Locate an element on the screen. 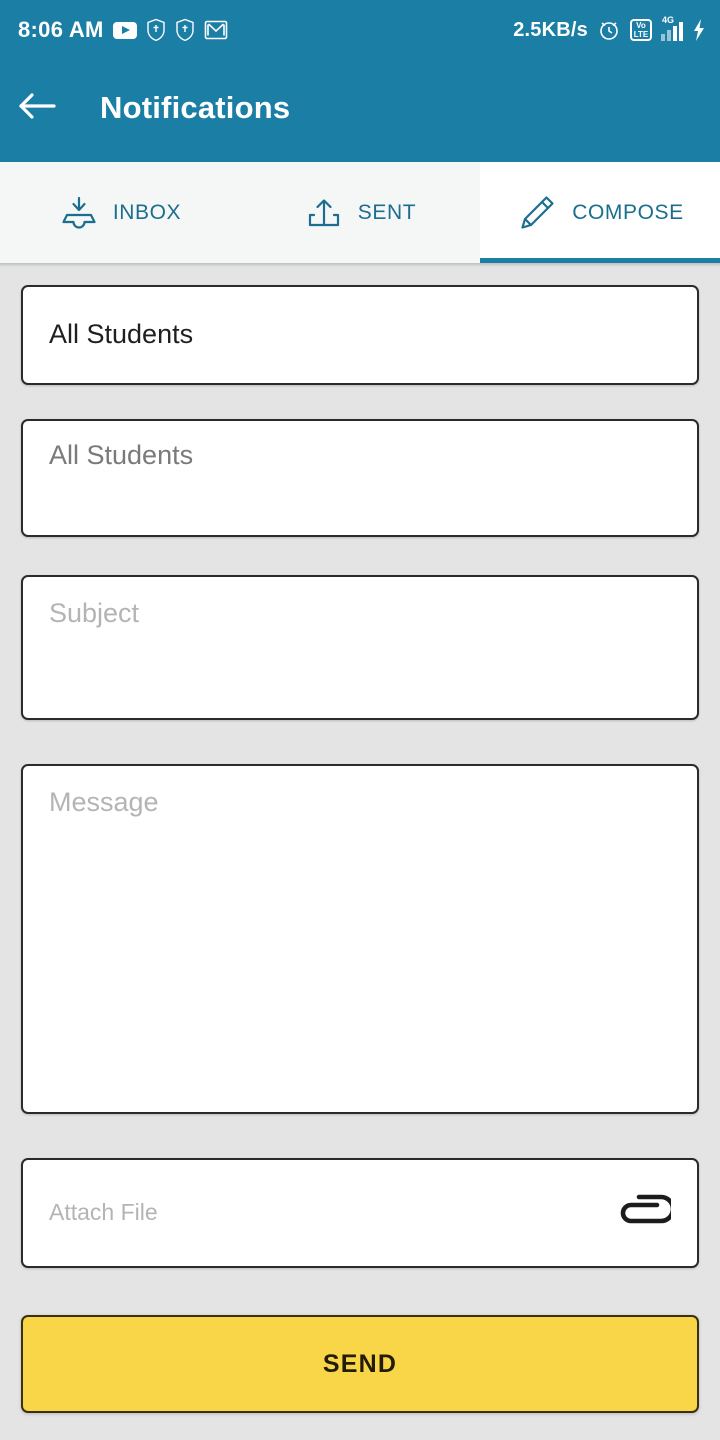  recipients-placeholder: All Students is located at coordinates (121, 455).